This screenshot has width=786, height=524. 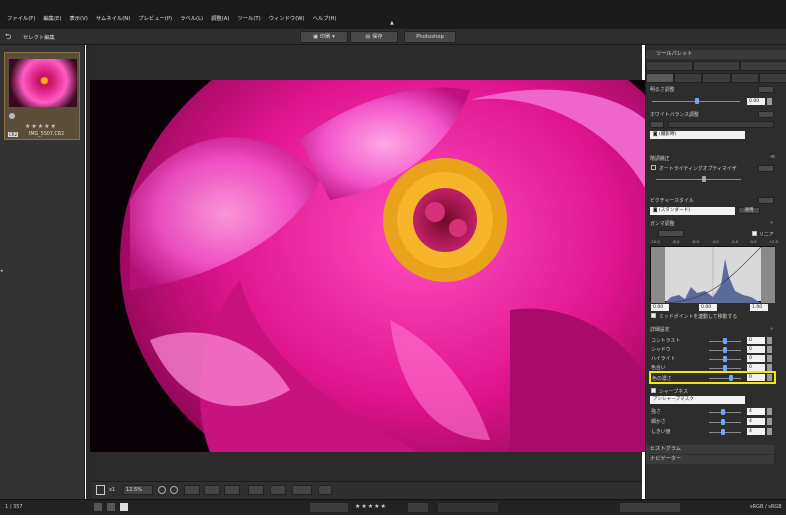 I want to click on picture-style-select: ◙ (スタンダード), so click(x=692, y=211).